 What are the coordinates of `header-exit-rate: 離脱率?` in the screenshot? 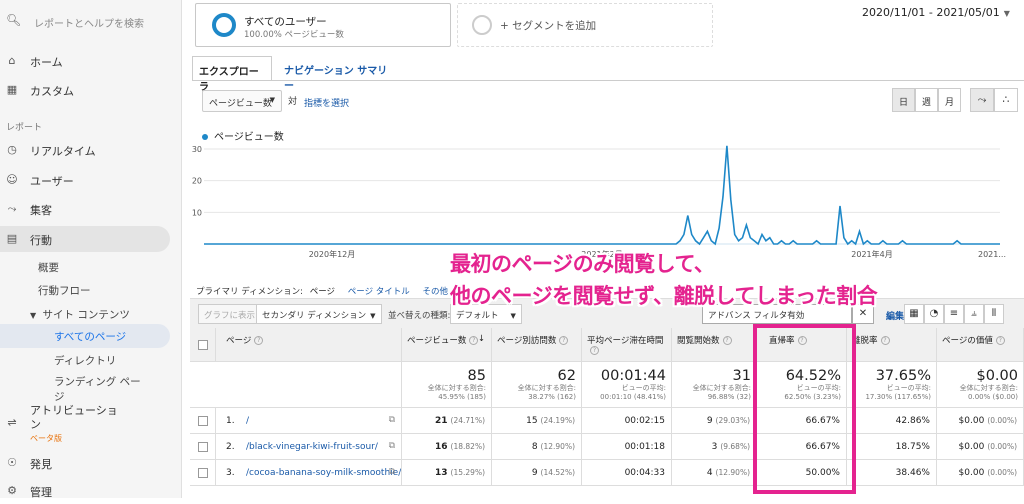 It's located at (892, 345).